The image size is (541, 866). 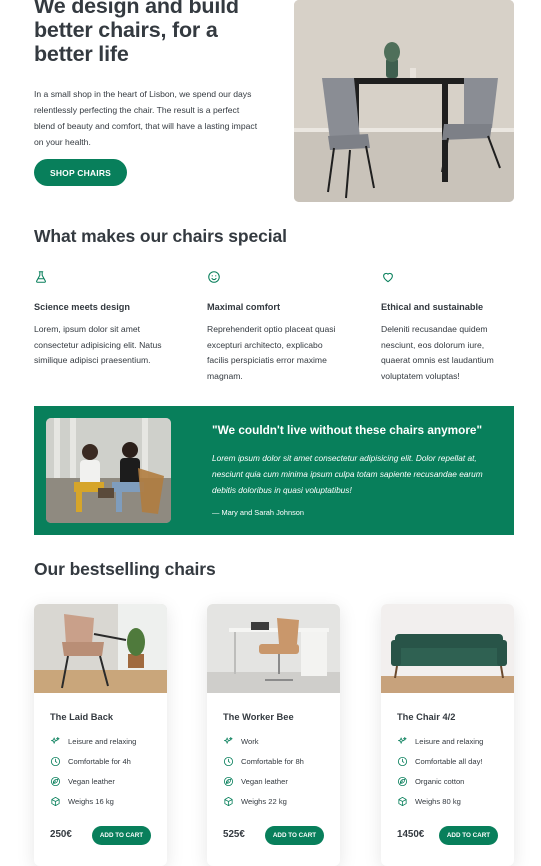 What do you see at coordinates (404, 101) in the screenshot?
I see `hero-image` at bounding box center [404, 101].